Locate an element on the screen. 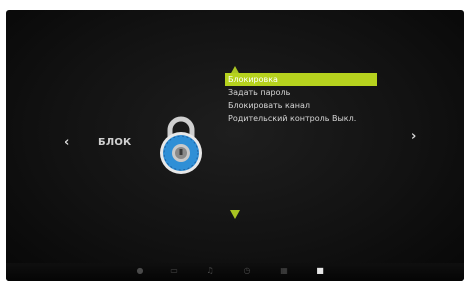 This screenshot has width=470, height=282. next-page-arrow-icon: › is located at coordinates (413, 136).